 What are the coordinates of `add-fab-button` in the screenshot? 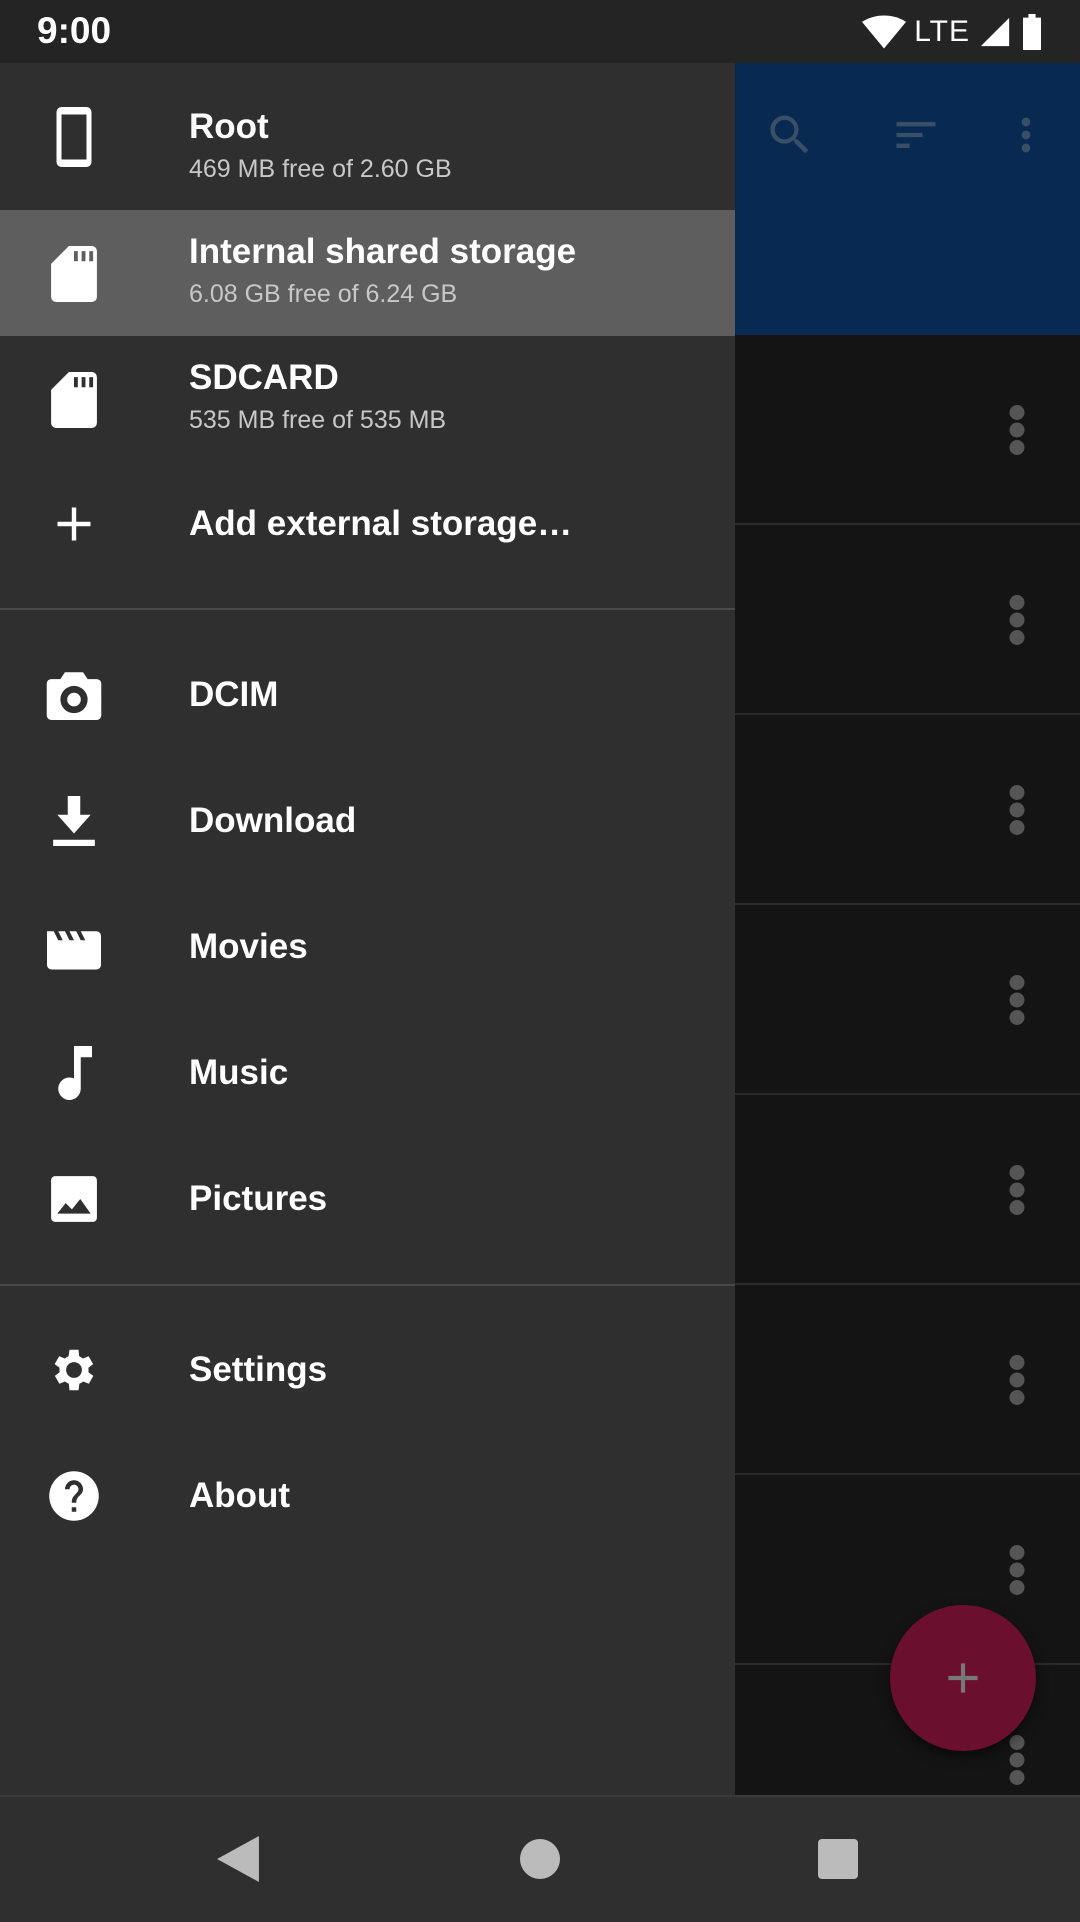 It's located at (963, 1678).